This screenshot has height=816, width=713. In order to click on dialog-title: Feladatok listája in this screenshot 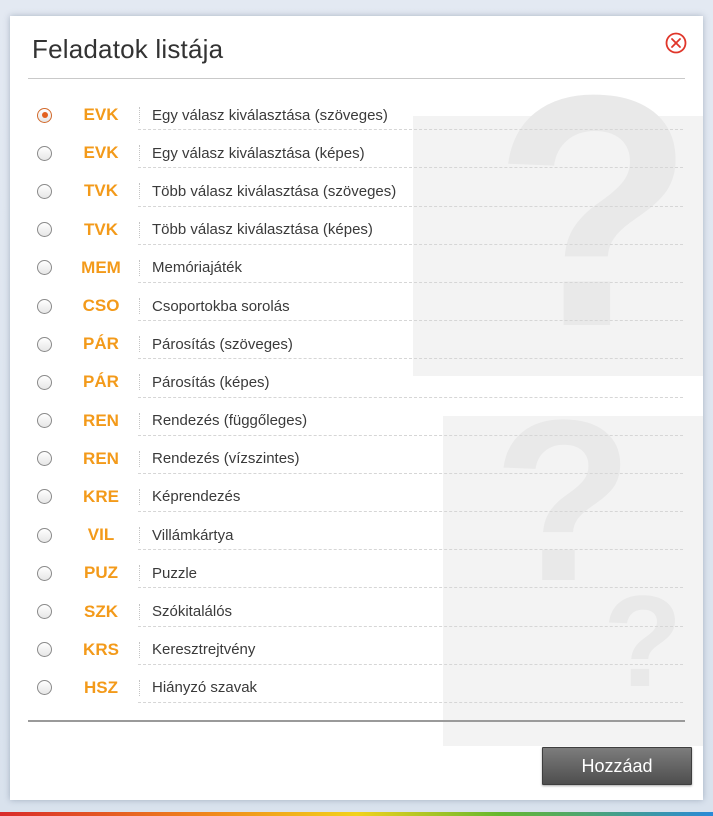, I will do `click(128, 49)`.